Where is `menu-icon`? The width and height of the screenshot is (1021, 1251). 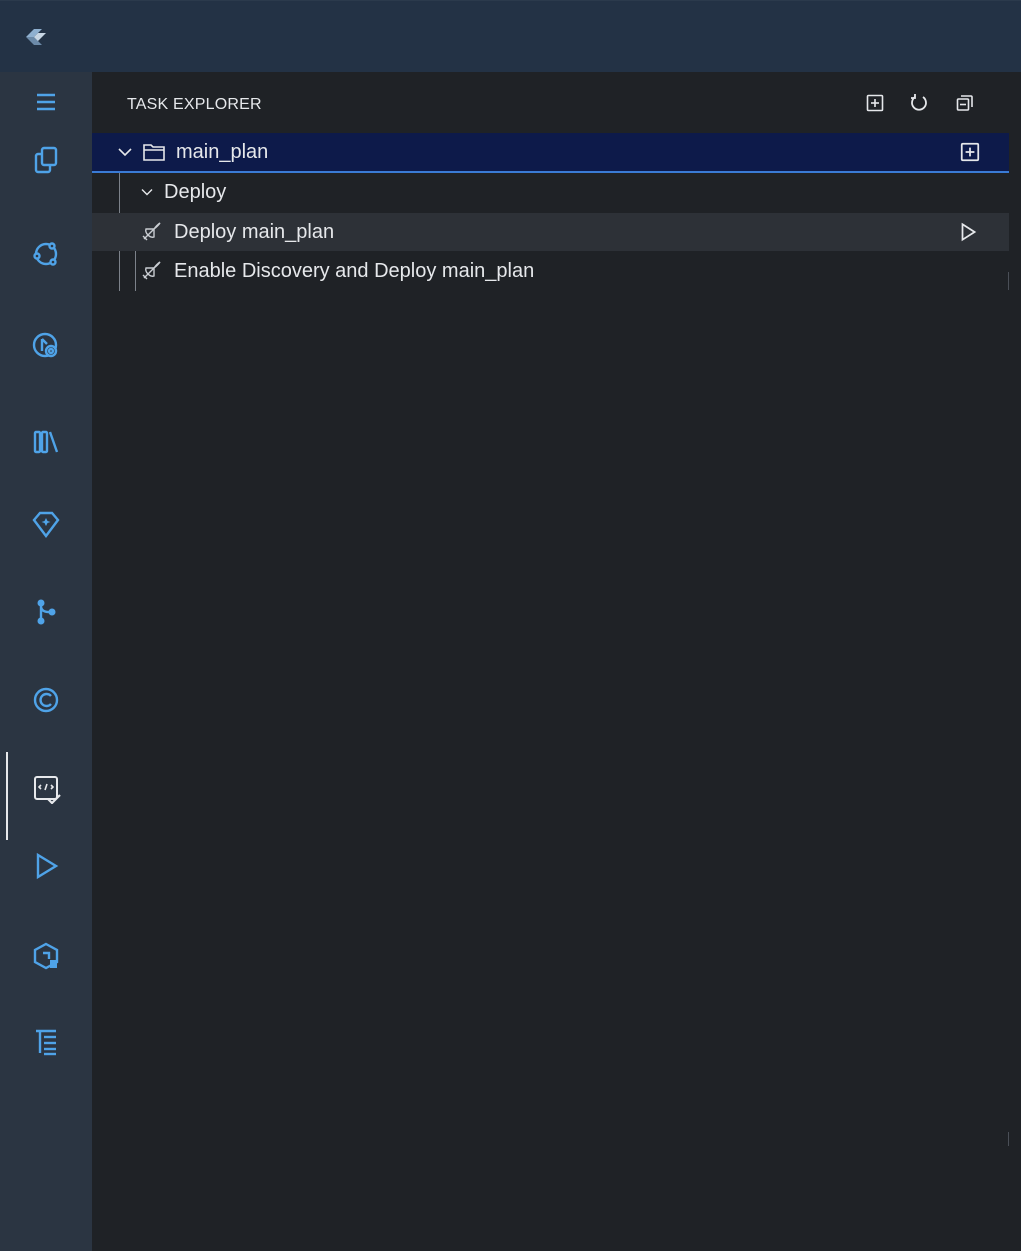 menu-icon is located at coordinates (46, 102).